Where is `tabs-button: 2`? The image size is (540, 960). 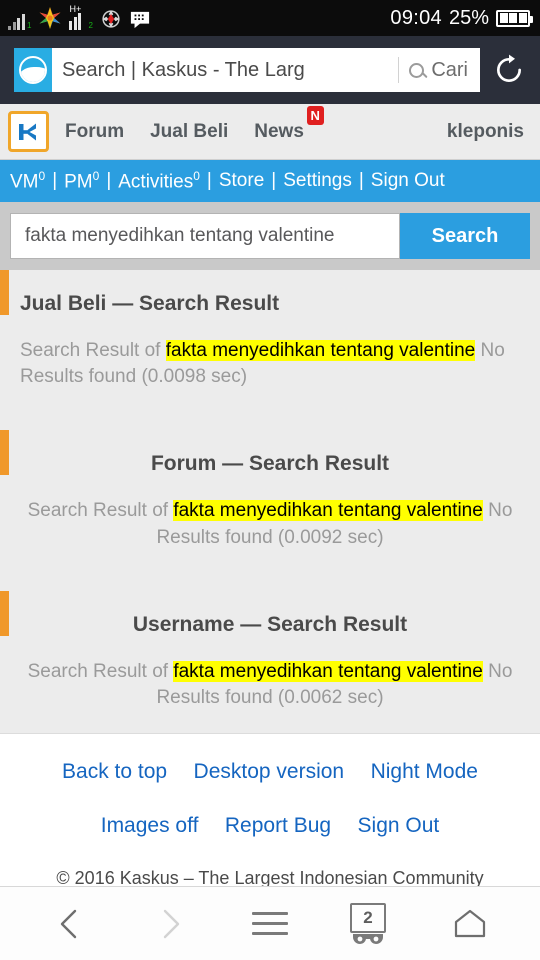 tabs-button: 2 is located at coordinates (370, 924).